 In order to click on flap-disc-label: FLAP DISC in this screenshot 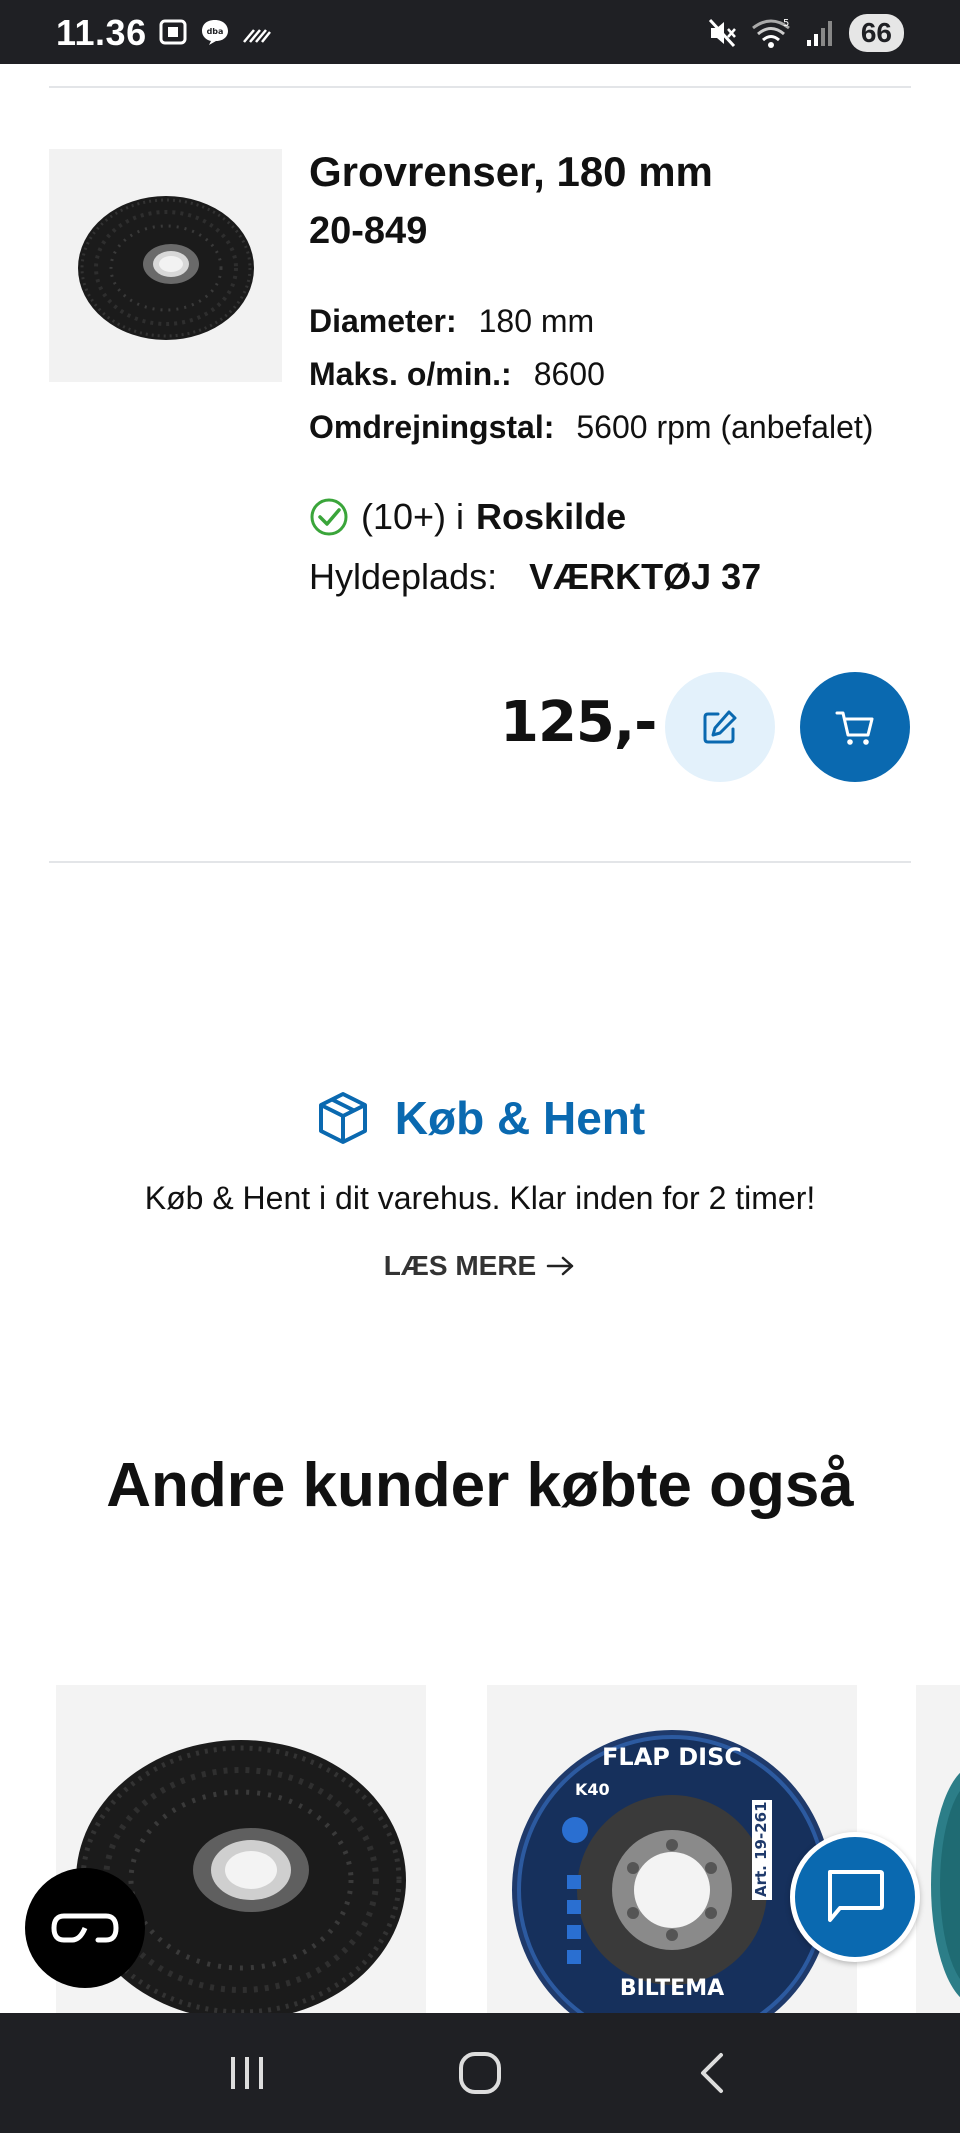, I will do `click(672, 1757)`.